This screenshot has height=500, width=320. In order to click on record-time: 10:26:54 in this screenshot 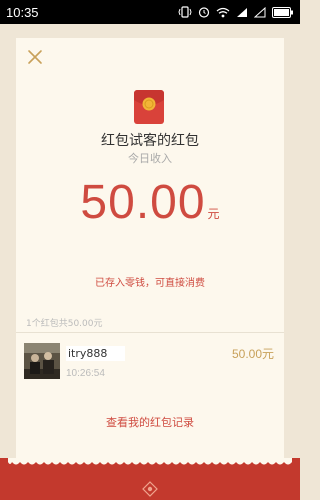, I will do `click(85, 373)`.